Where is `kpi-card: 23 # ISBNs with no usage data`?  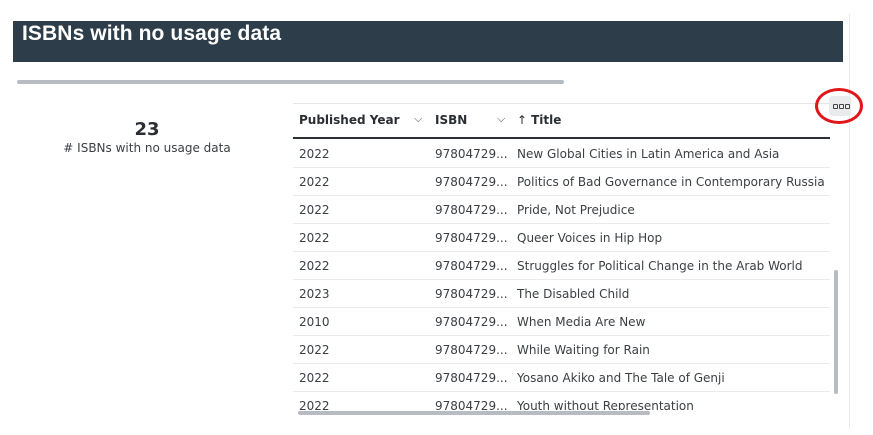 kpi-card: 23 # ISBNs with no usage data is located at coordinates (147, 136).